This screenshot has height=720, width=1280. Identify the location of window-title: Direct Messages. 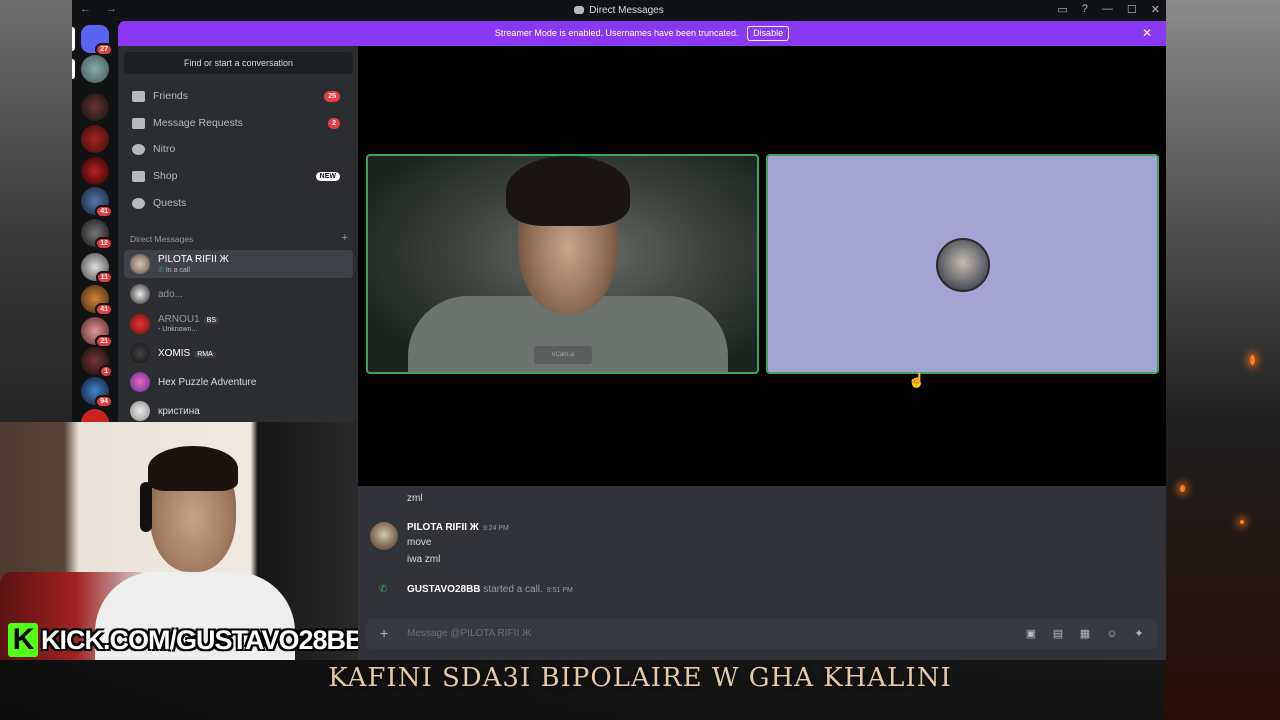
(626, 10).